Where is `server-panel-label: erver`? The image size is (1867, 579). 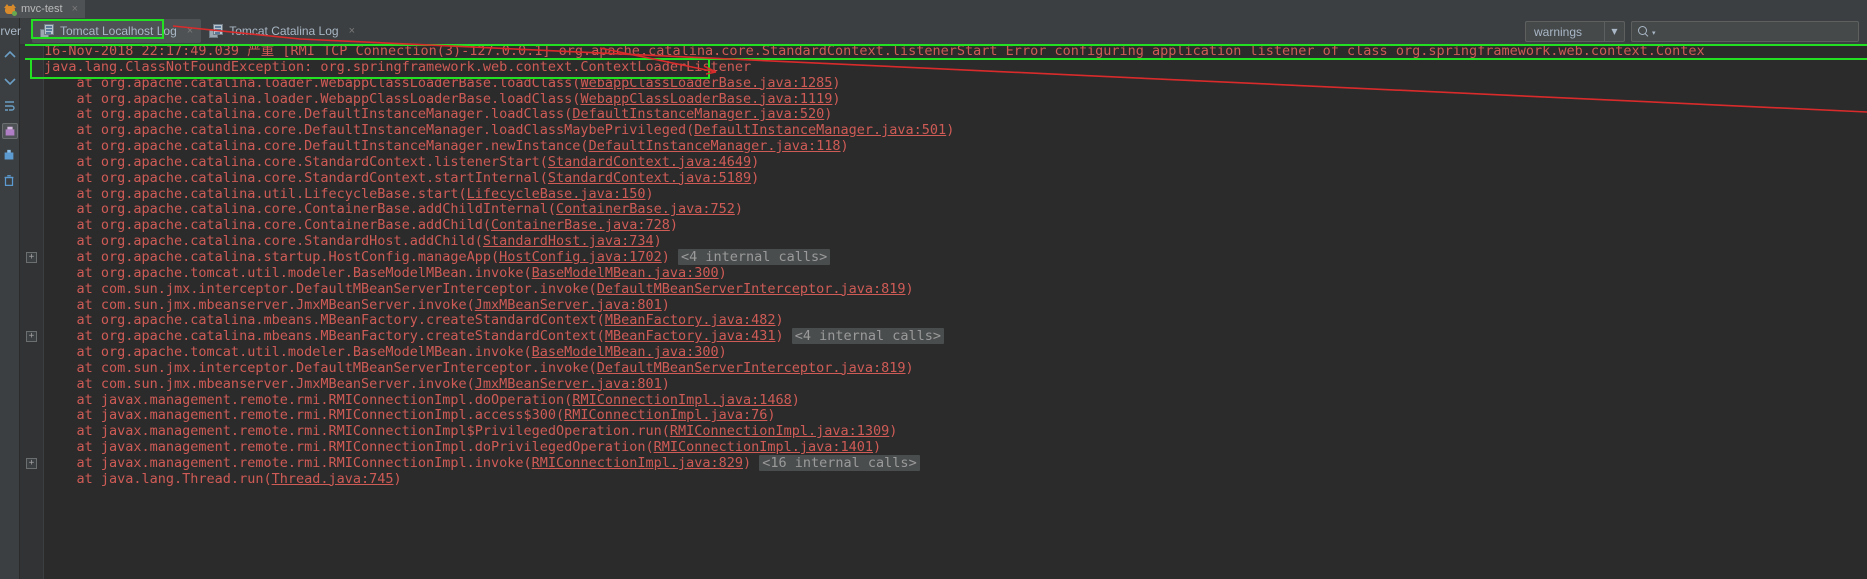
server-panel-label: erver is located at coordinates (10, 31).